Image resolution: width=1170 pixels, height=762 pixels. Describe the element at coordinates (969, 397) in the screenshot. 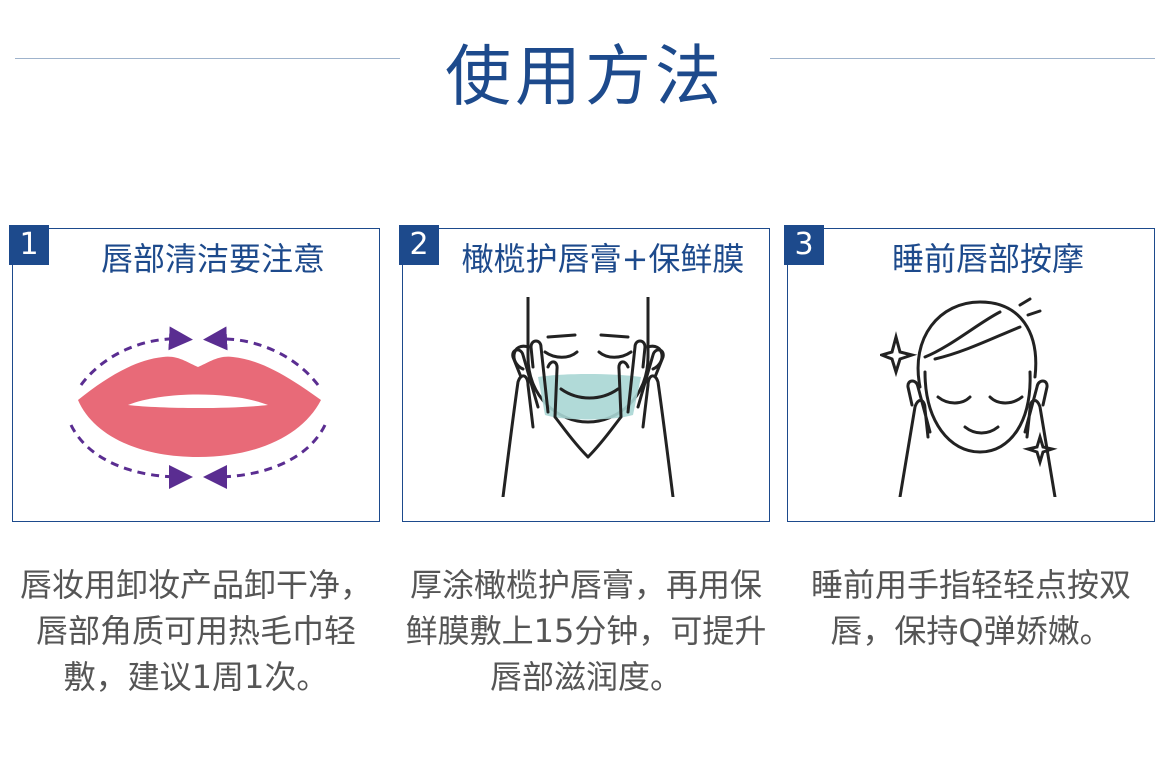

I see `woman-massage-illustration` at that location.